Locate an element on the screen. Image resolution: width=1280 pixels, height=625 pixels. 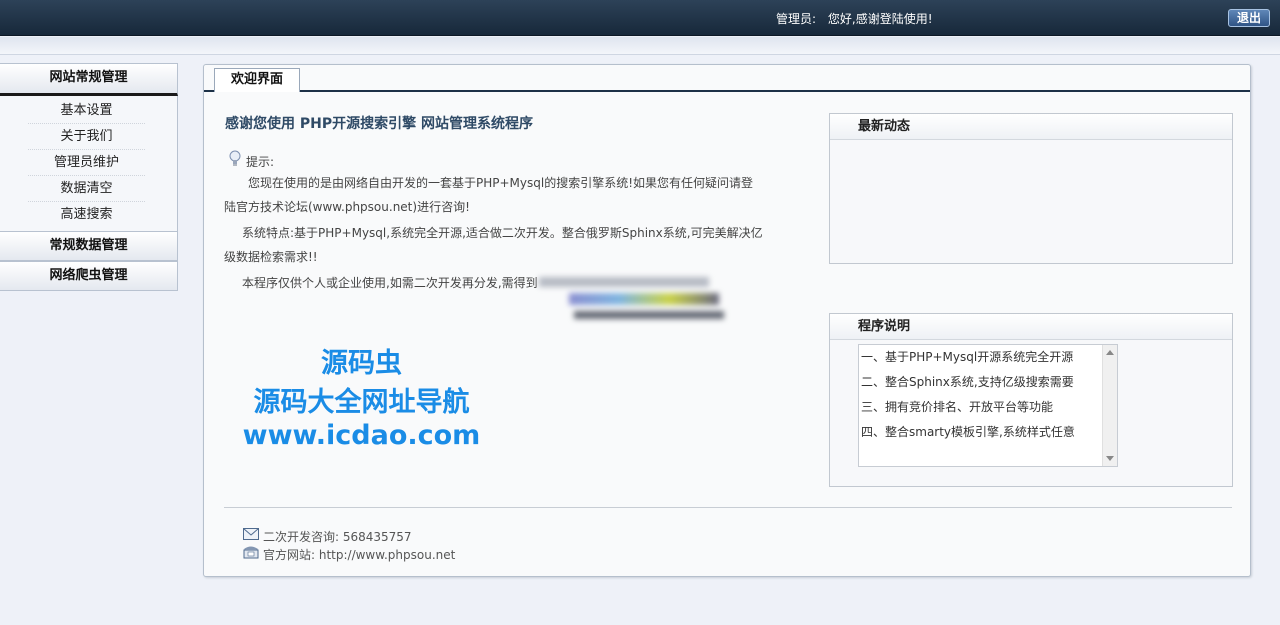
latest-news-box: 最新动态 is located at coordinates (1031, 188).